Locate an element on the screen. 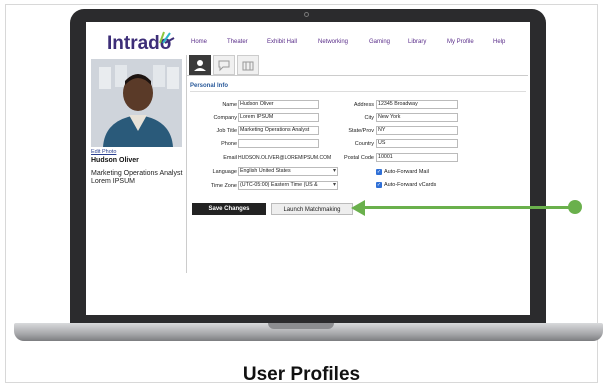  nav-library: Library is located at coordinates (417, 42).